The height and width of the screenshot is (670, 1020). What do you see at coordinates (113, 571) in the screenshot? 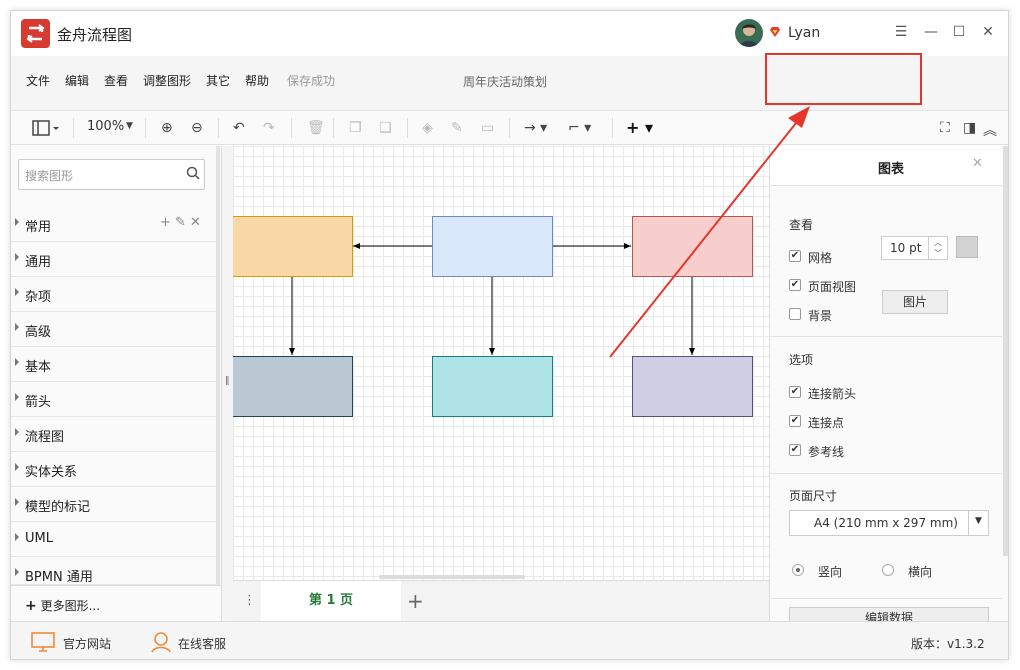
I see `category-bpmn: BPMN 通用` at bounding box center [113, 571].